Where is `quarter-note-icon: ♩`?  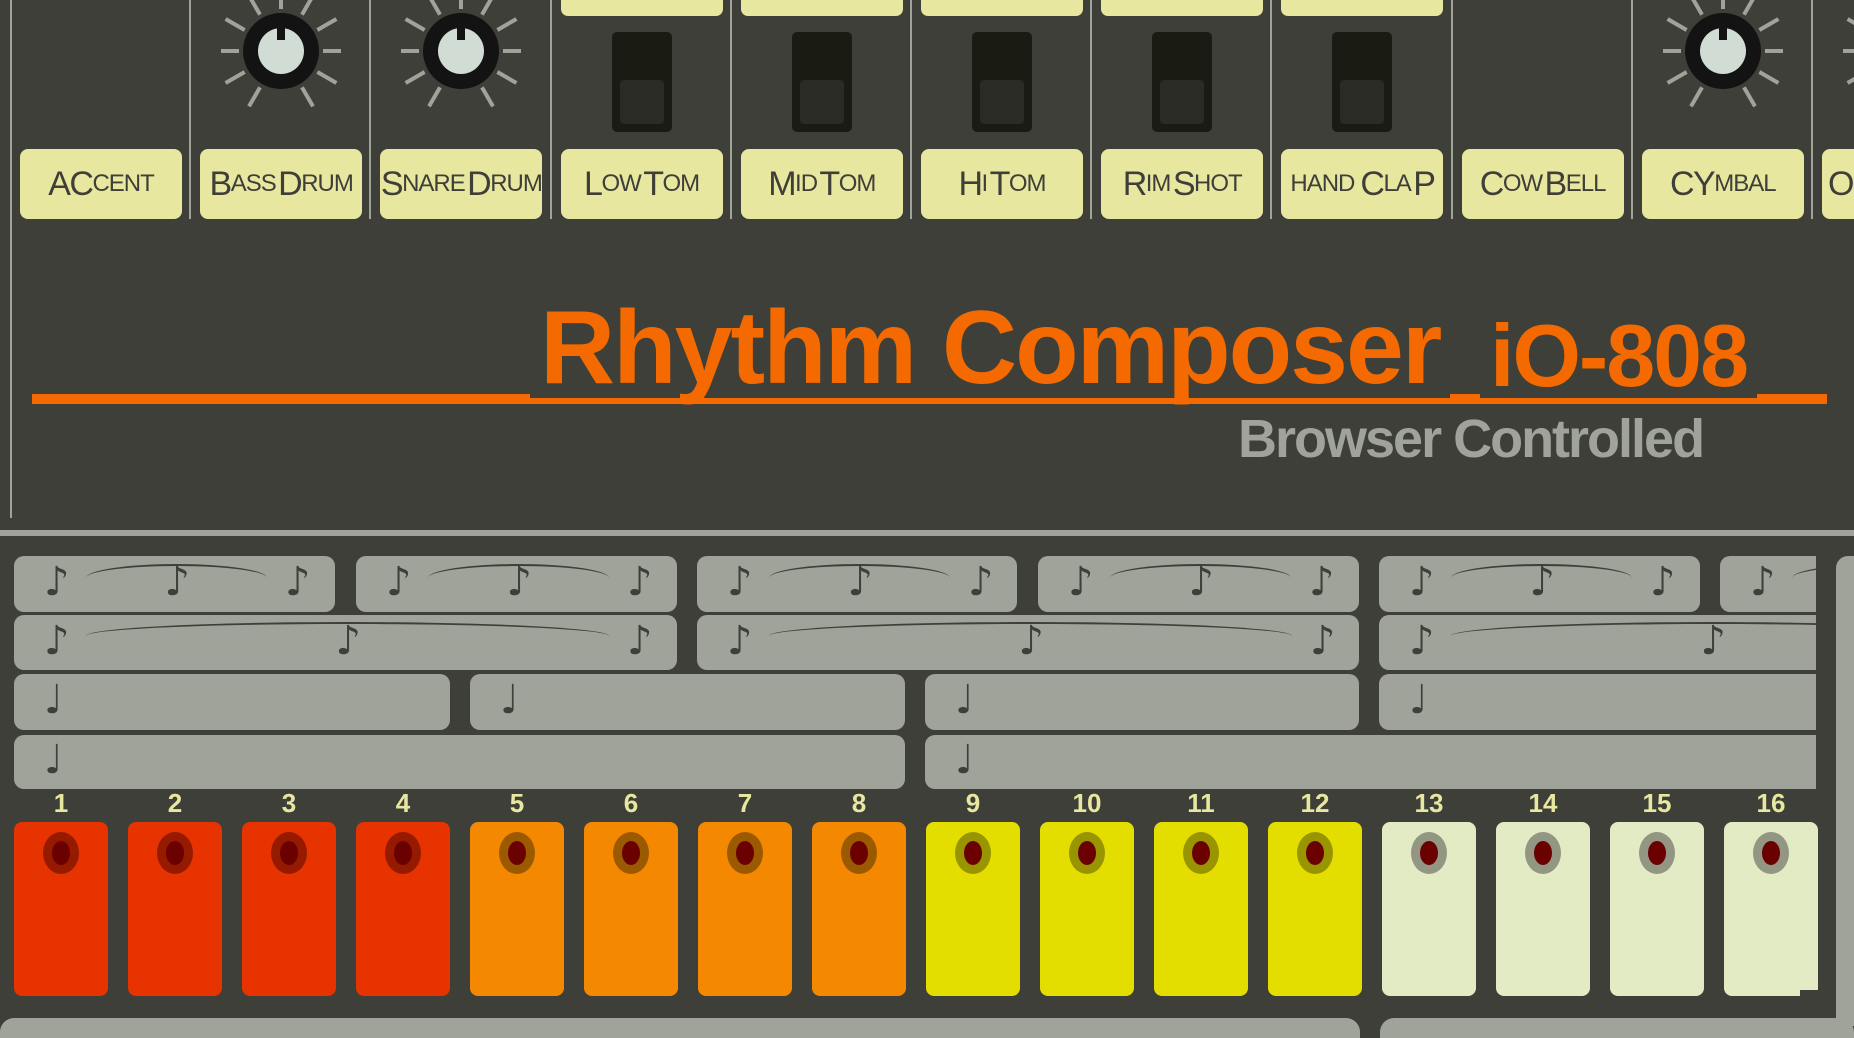
quarter-note-icon: ♩ is located at coordinates (509, 700).